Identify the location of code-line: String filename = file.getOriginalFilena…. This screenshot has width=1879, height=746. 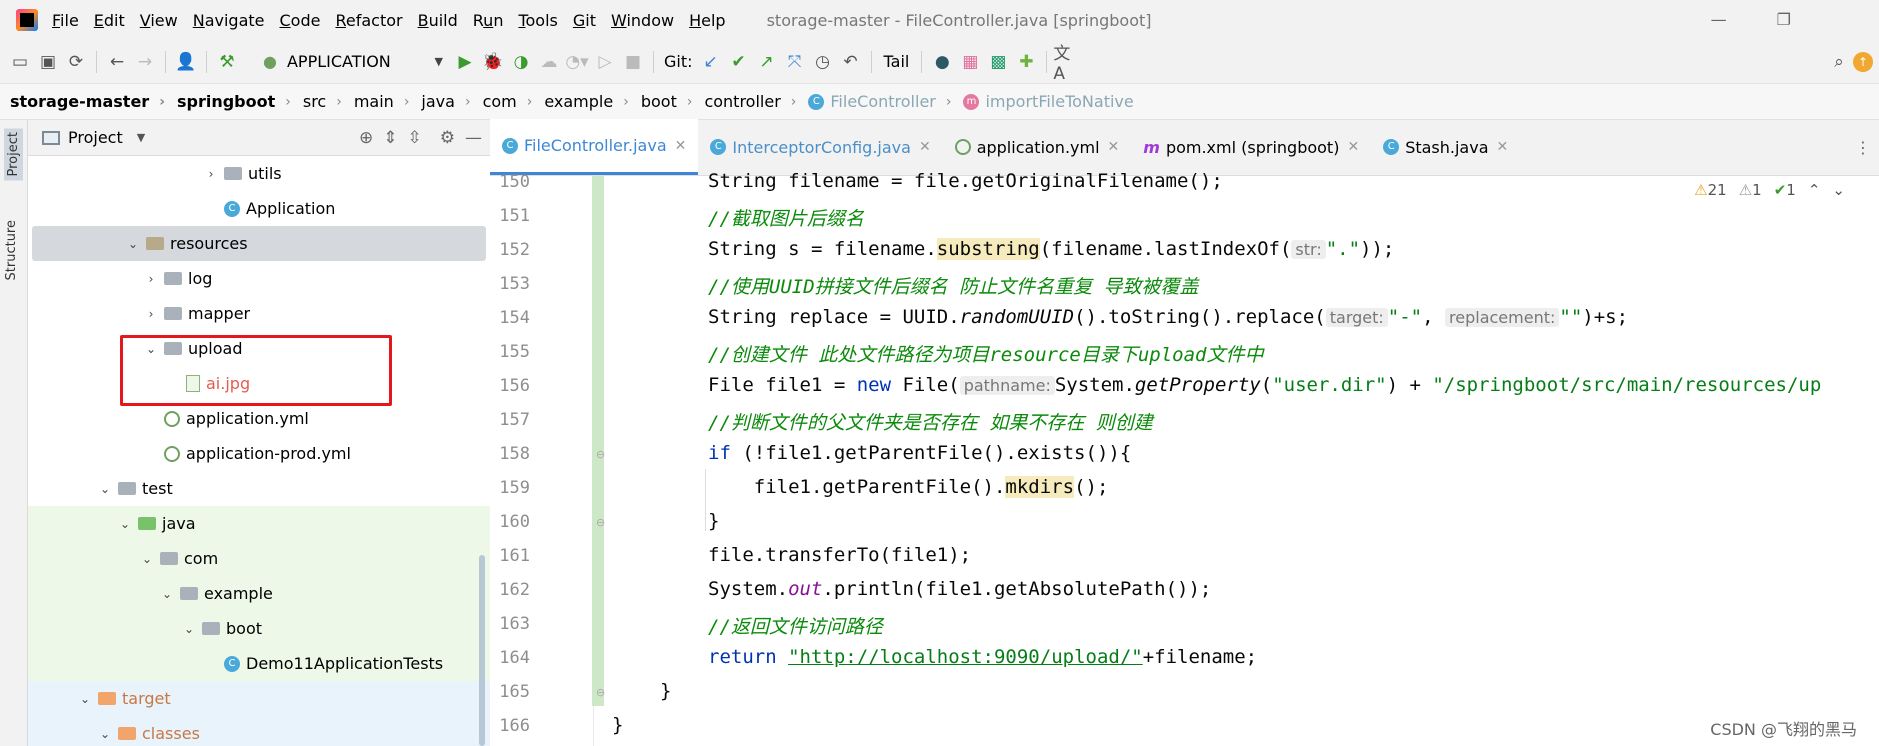
(965, 181).